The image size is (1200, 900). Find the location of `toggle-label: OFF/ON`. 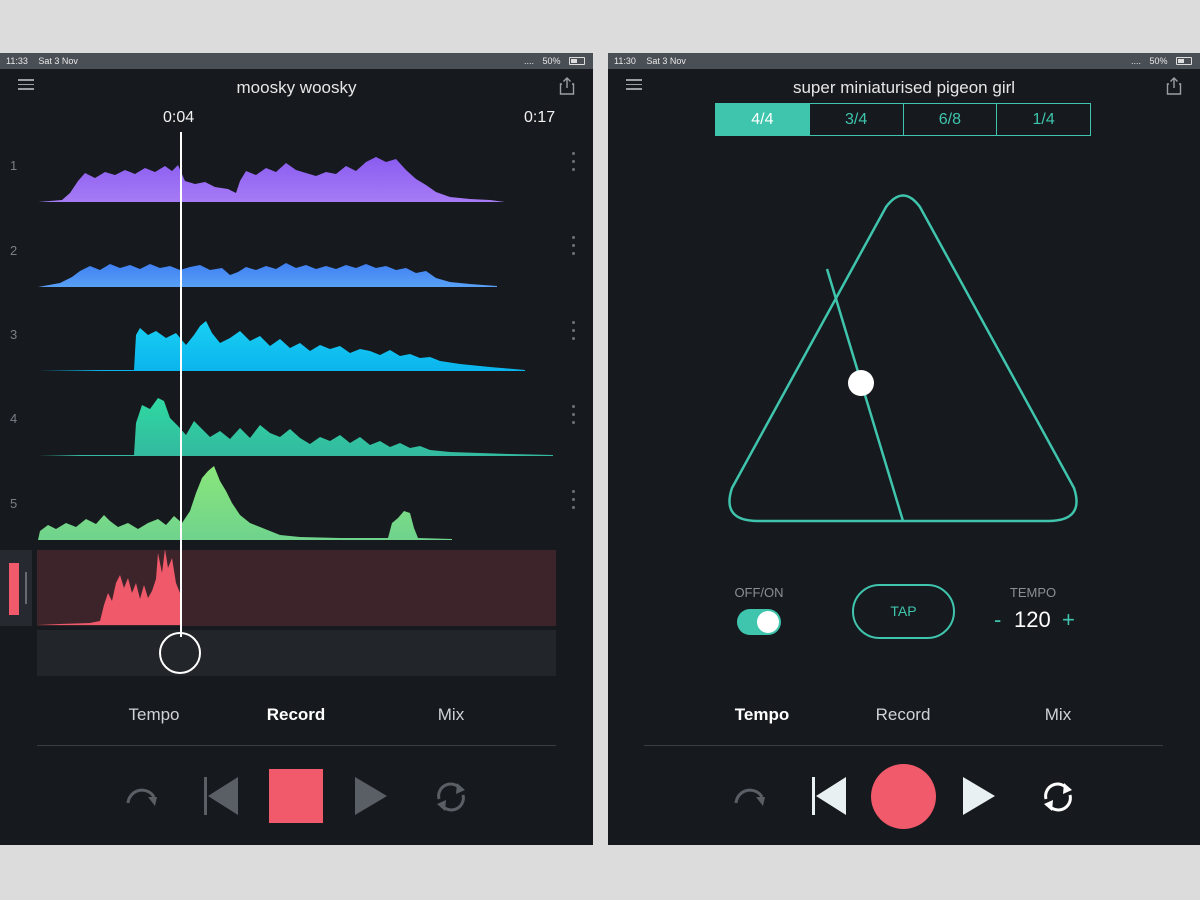

toggle-label: OFF/ON is located at coordinates (759, 592).